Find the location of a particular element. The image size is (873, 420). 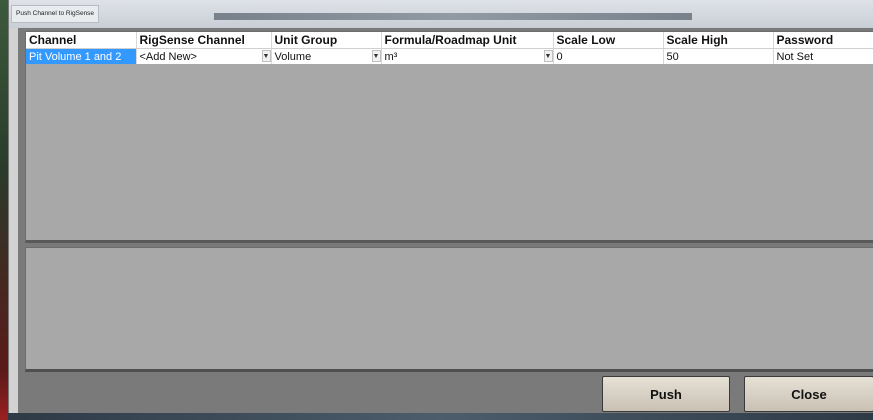

channel-cell: Pit Volume 1 and 2 is located at coordinates (81, 56).